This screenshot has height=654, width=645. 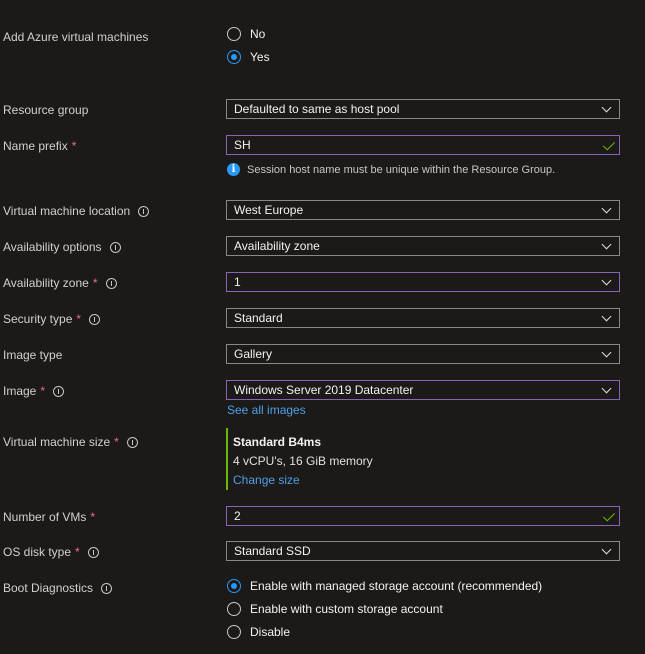 What do you see at coordinates (277, 442) in the screenshot?
I see `vm-size-name: Standard B4ms` at bounding box center [277, 442].